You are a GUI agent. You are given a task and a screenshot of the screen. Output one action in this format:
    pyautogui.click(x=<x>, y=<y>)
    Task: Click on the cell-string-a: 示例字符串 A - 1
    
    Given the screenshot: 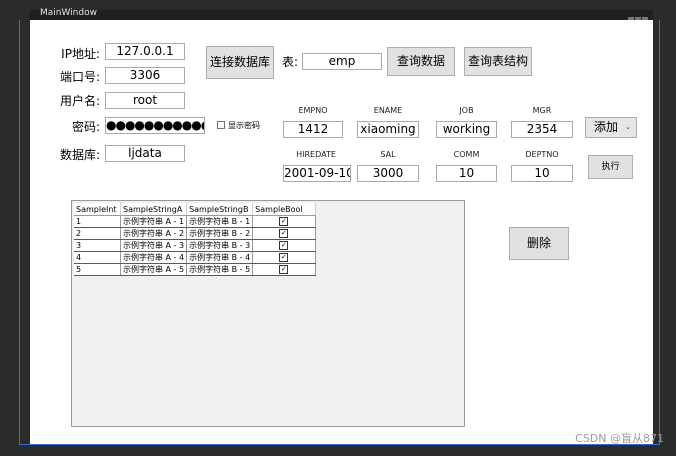 What is the action you would take?
    pyautogui.click(x=154, y=221)
    